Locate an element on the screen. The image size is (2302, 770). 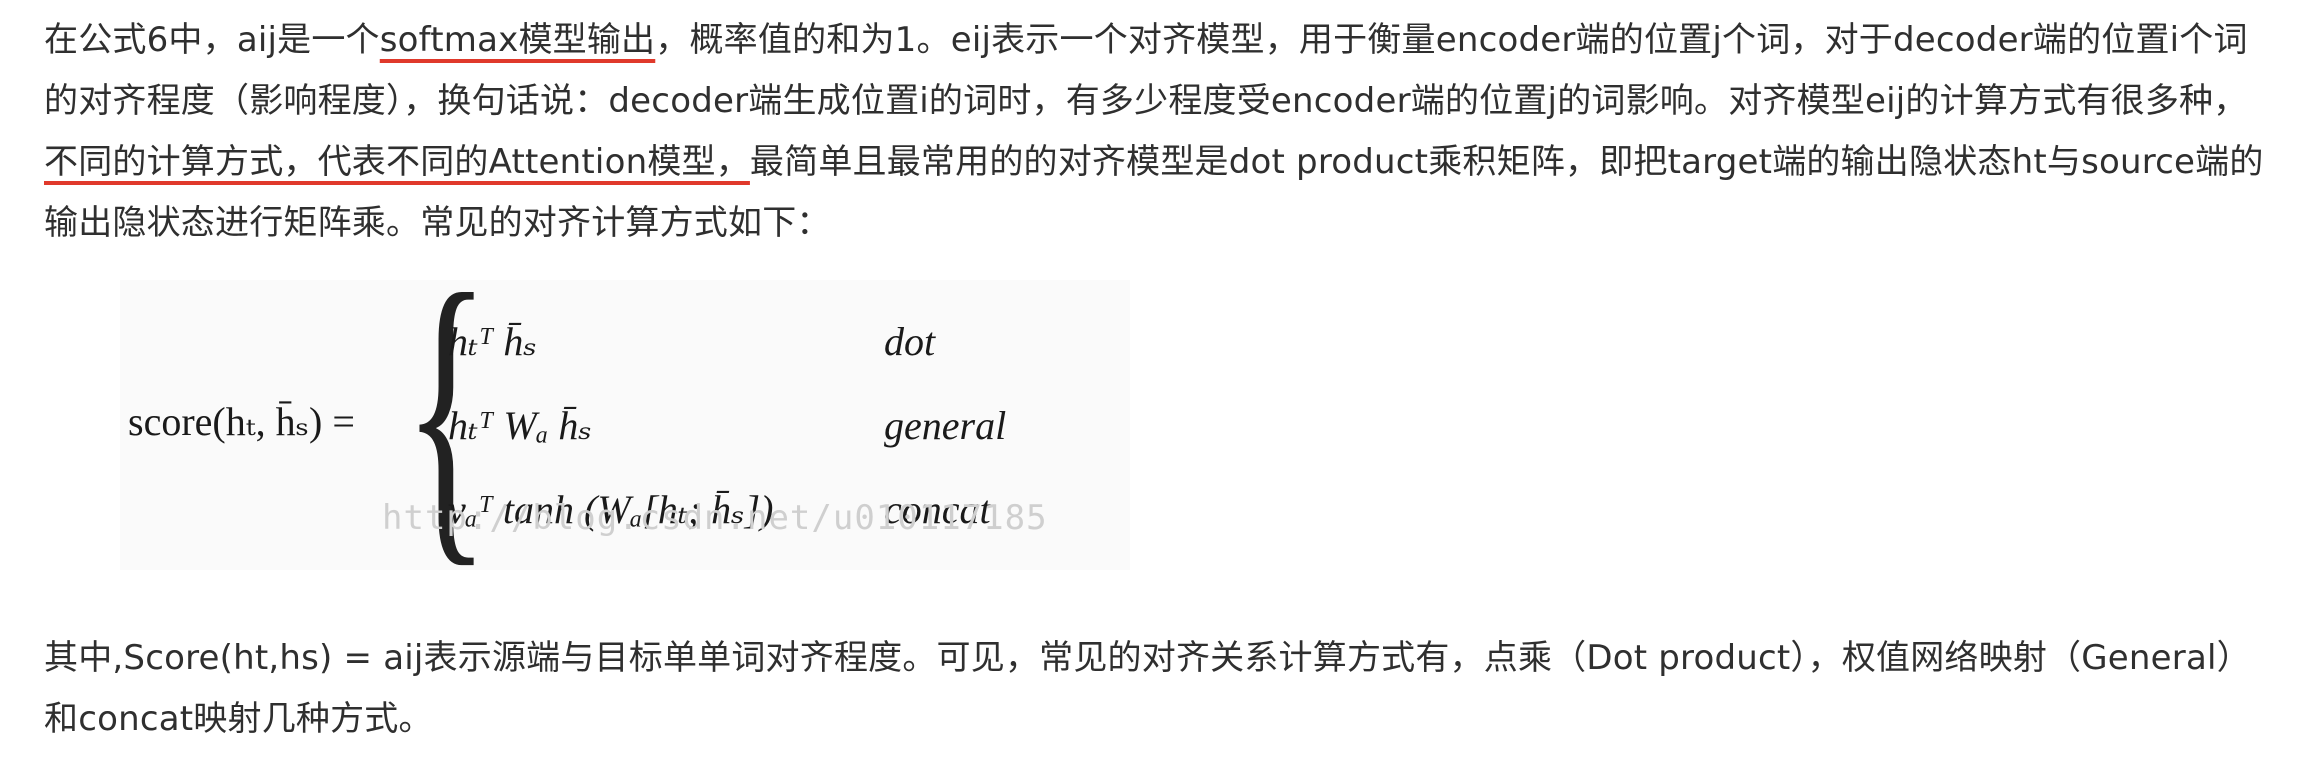
blog-watermark: http://blog.csdn.net/u010117185 is located at coordinates (715, 518).